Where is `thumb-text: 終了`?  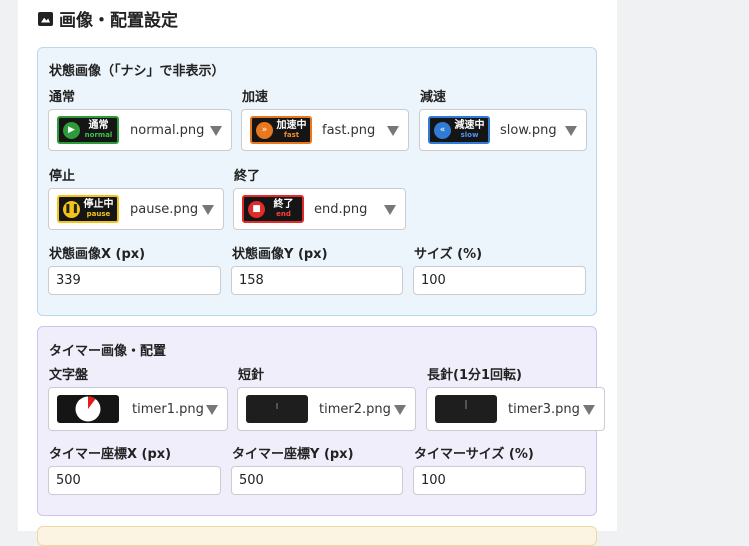 thumb-text: 終了 is located at coordinates (283, 204).